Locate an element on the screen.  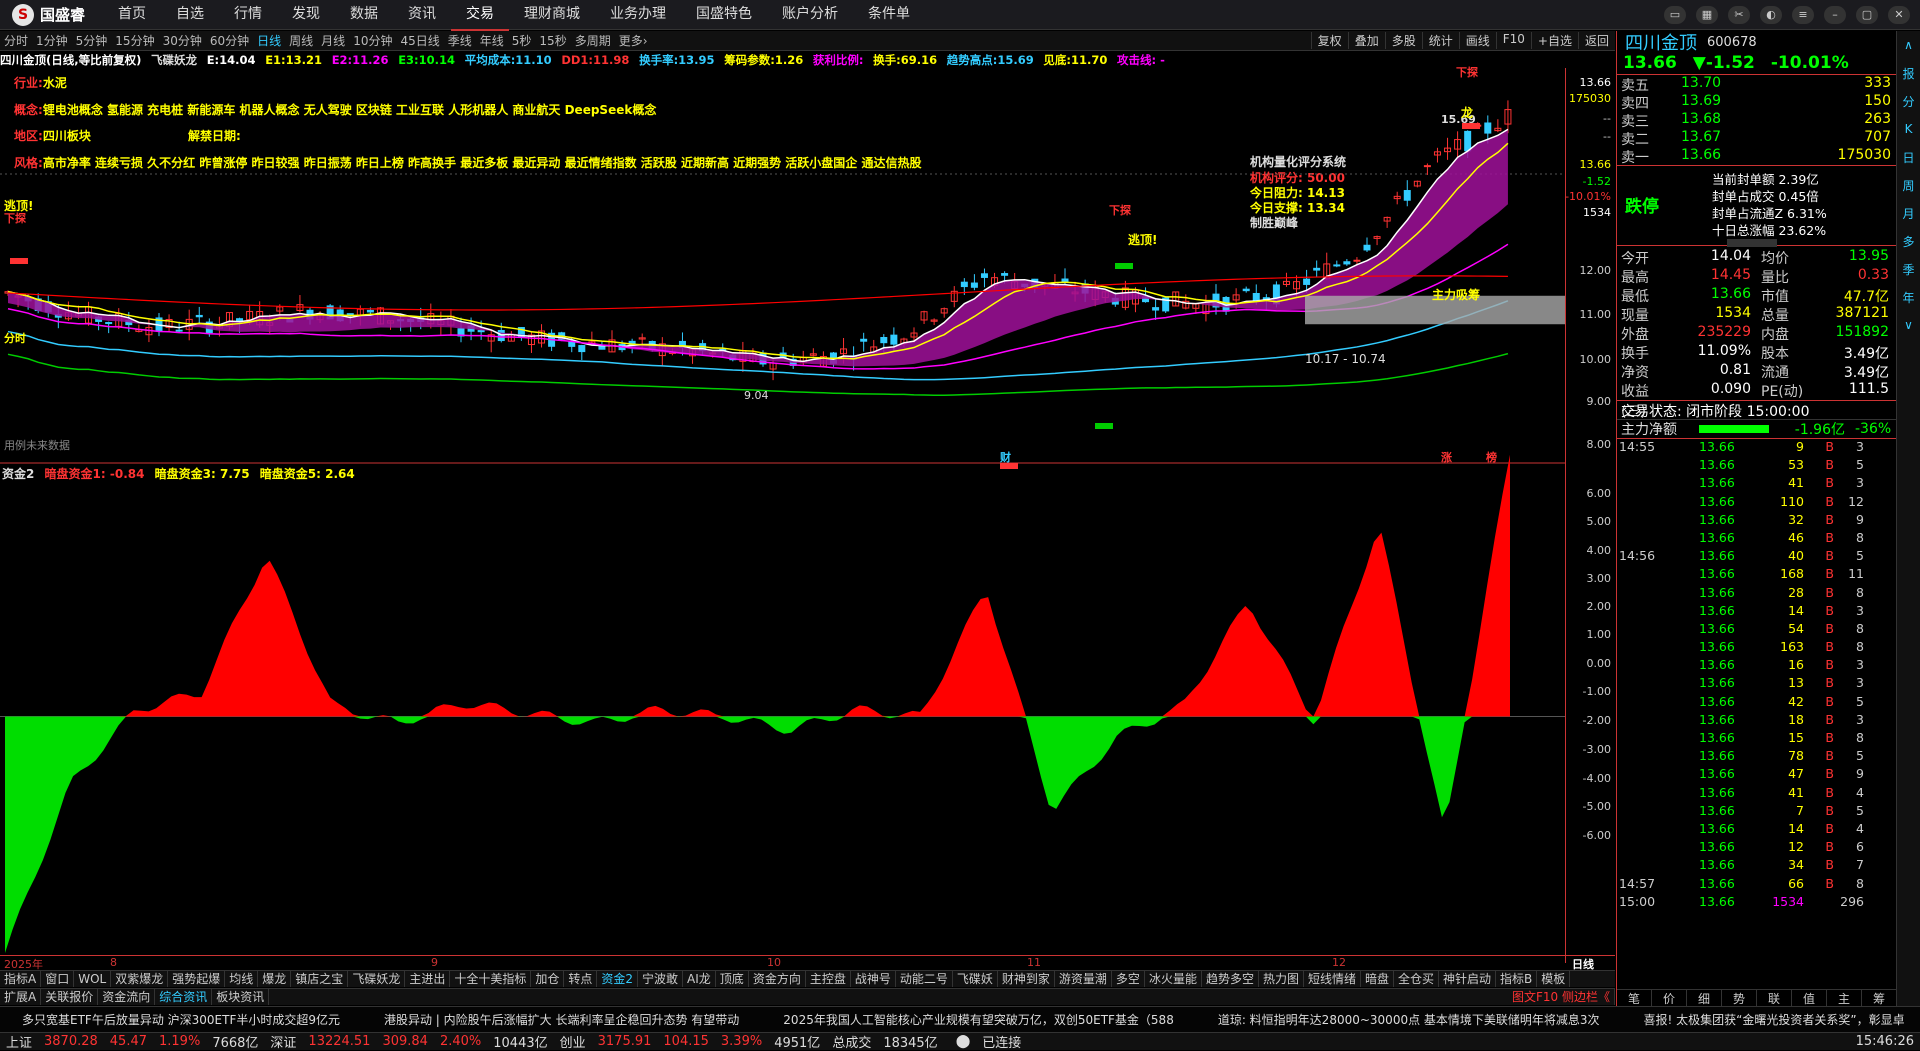
nav-item-4: 数据 is located at coordinates (364, 15).